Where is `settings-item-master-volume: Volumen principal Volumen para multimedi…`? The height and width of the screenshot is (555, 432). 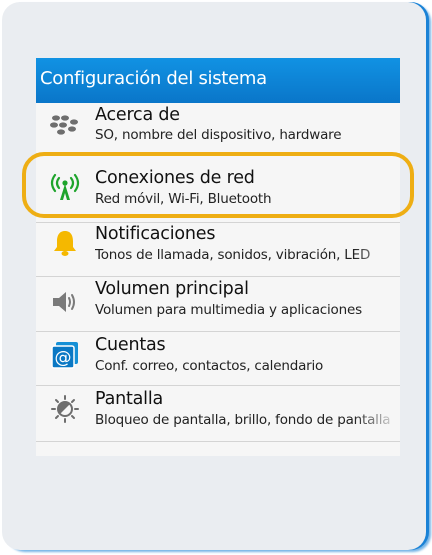 settings-item-master-volume: Volumen principal Volumen para multimedi… is located at coordinates (218, 308).